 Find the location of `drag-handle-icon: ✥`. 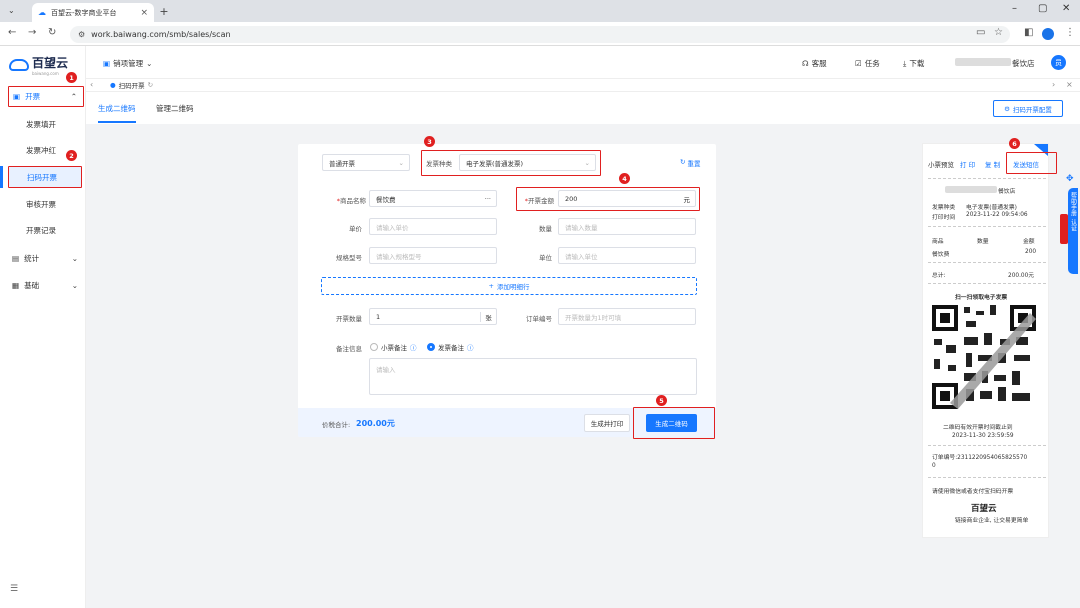

drag-handle-icon: ✥ is located at coordinates (1070, 179).